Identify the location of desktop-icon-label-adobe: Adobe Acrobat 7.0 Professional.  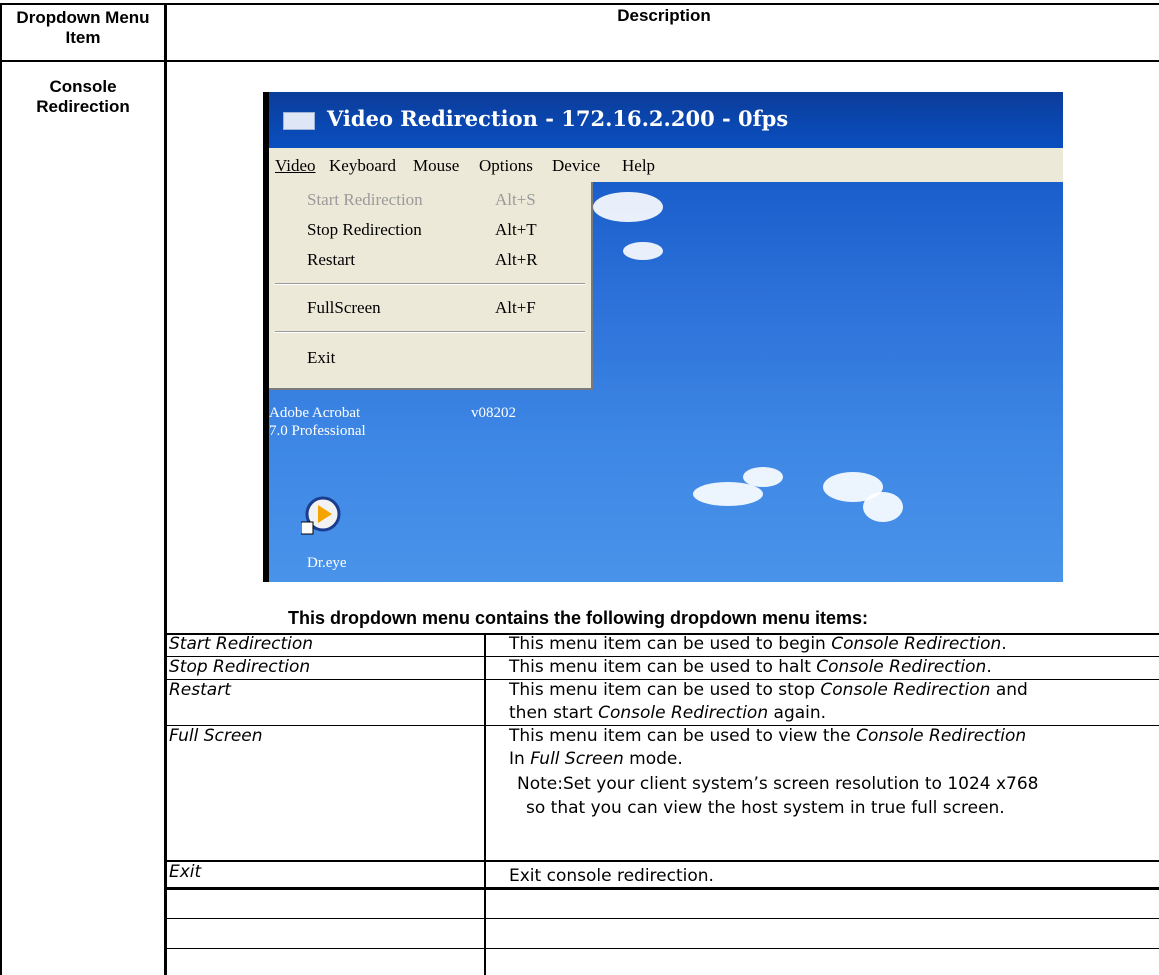
(317, 422).